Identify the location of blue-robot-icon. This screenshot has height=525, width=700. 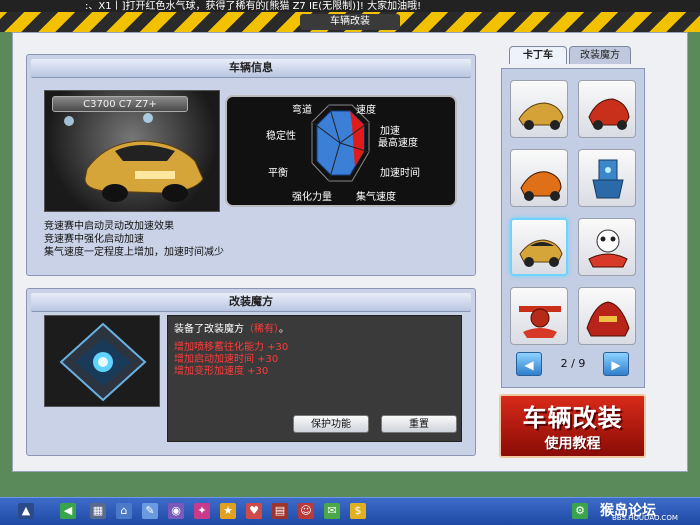
(608, 179).